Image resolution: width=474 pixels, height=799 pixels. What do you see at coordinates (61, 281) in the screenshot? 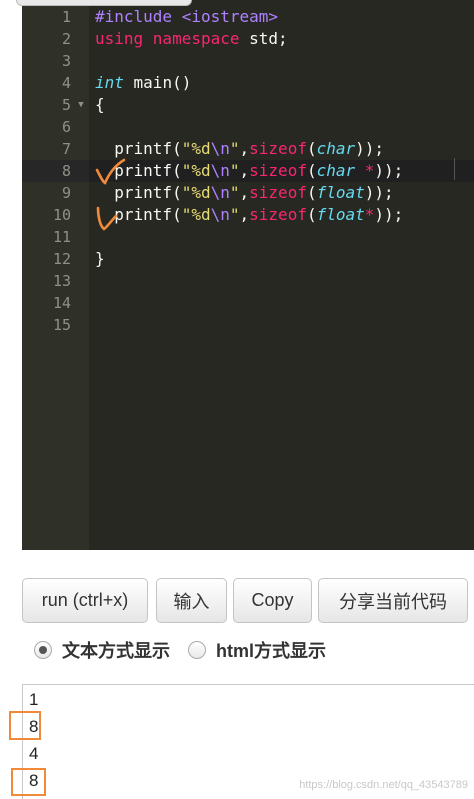
I see `line-number: 13` at bounding box center [61, 281].